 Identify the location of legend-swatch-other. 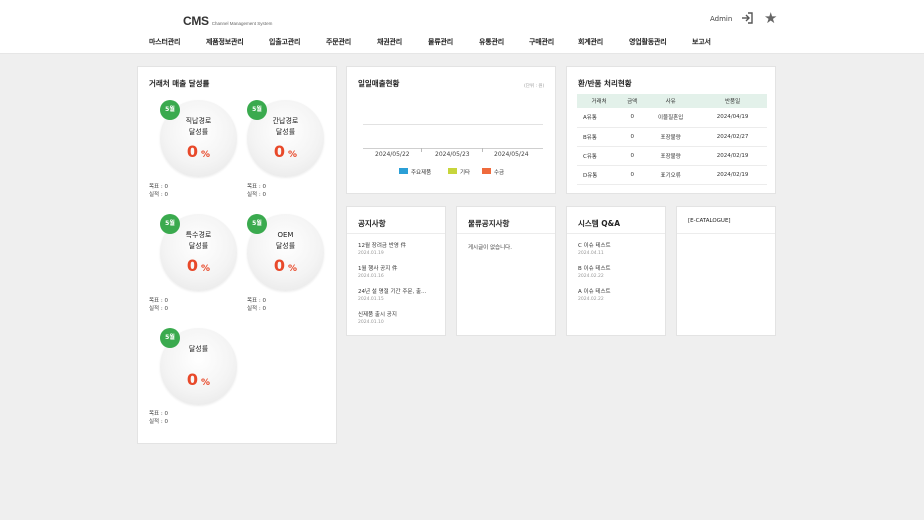
(452, 171).